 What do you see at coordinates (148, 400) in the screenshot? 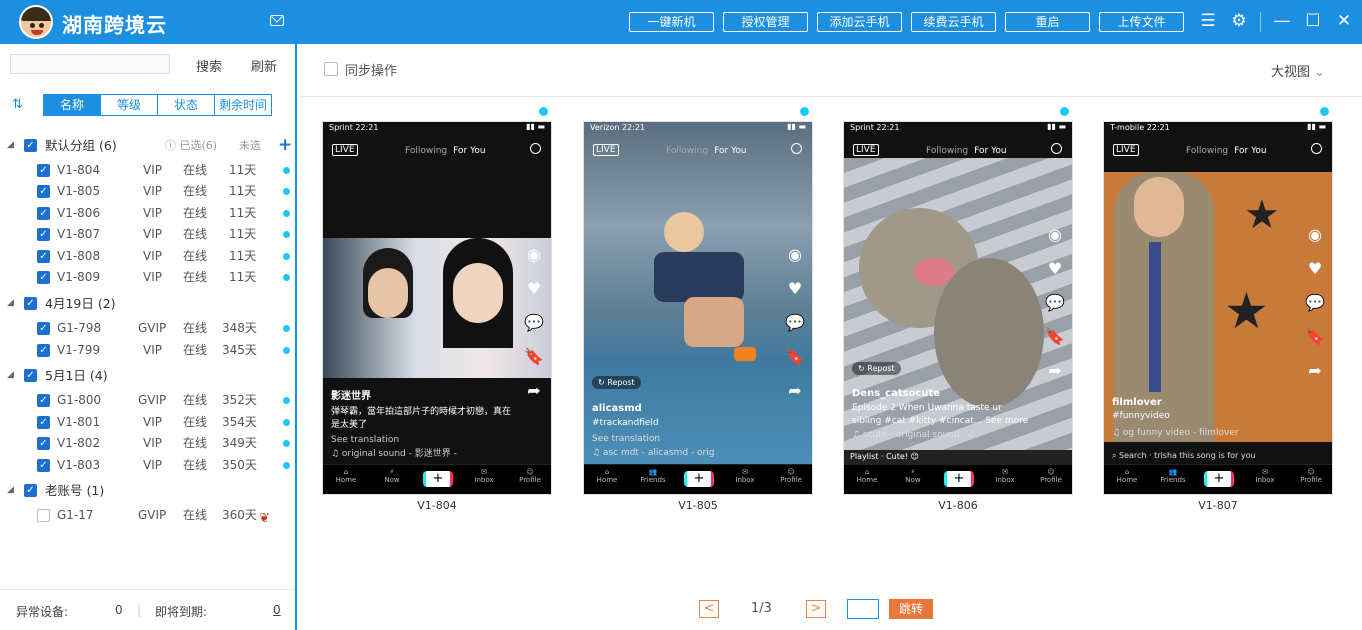
I see `device-row: ✓ G1-800 GVIP 在线 352天` at bounding box center [148, 400].